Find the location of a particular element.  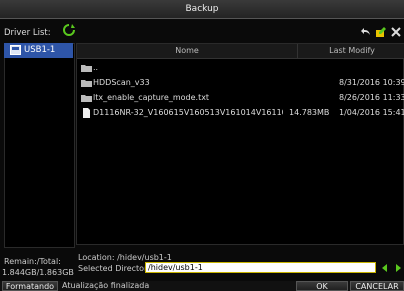

drive-list is located at coordinates (39, 145).